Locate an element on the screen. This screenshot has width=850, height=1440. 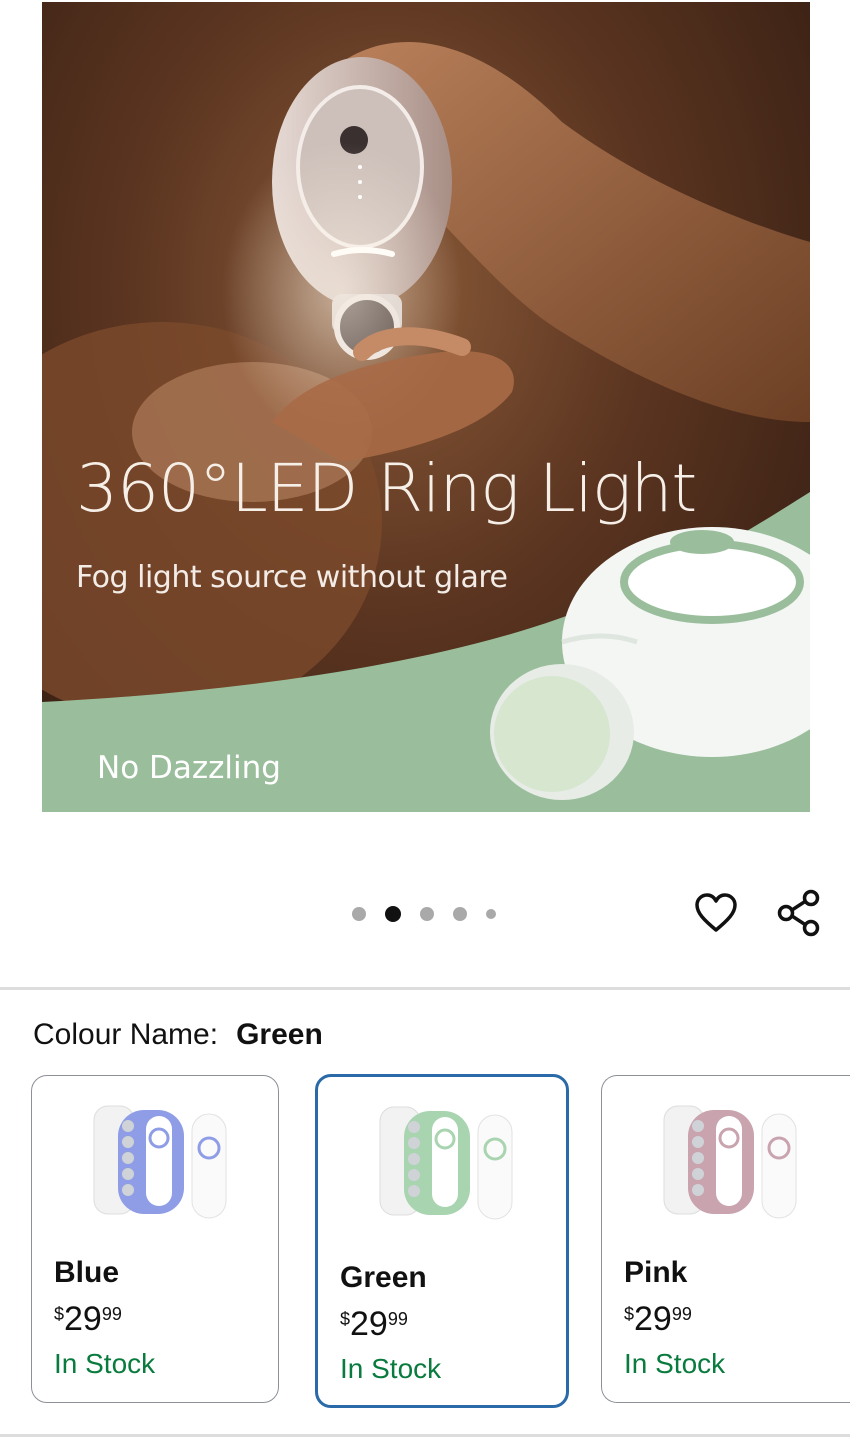
pink-product-thumbnail is located at coordinates (730, 1162).